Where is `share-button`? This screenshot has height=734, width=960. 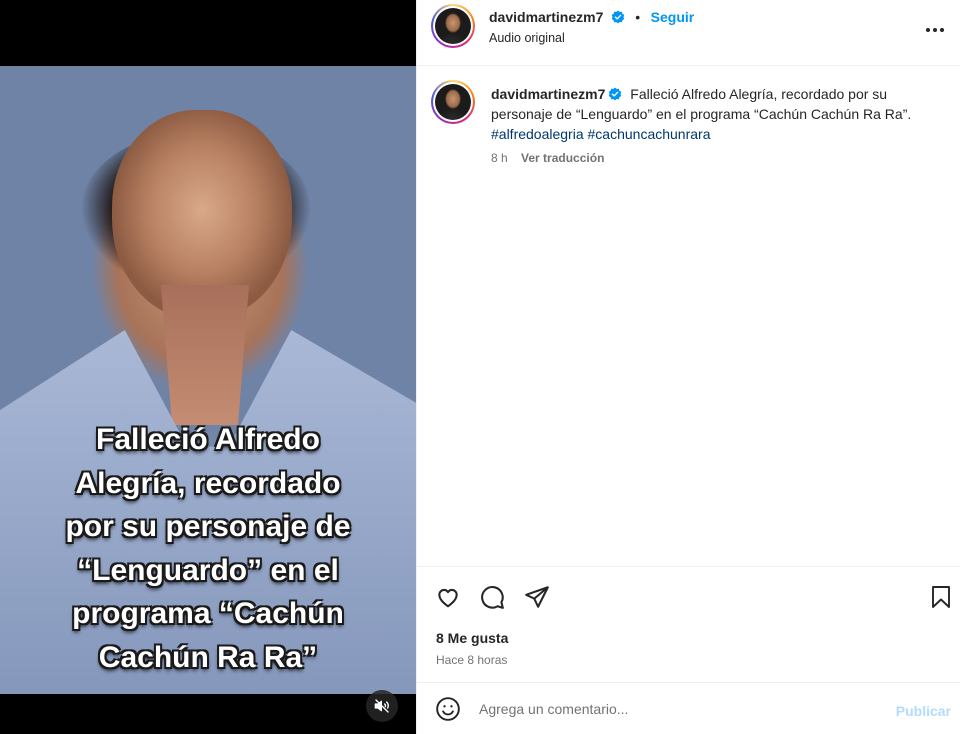 share-button is located at coordinates (537, 597).